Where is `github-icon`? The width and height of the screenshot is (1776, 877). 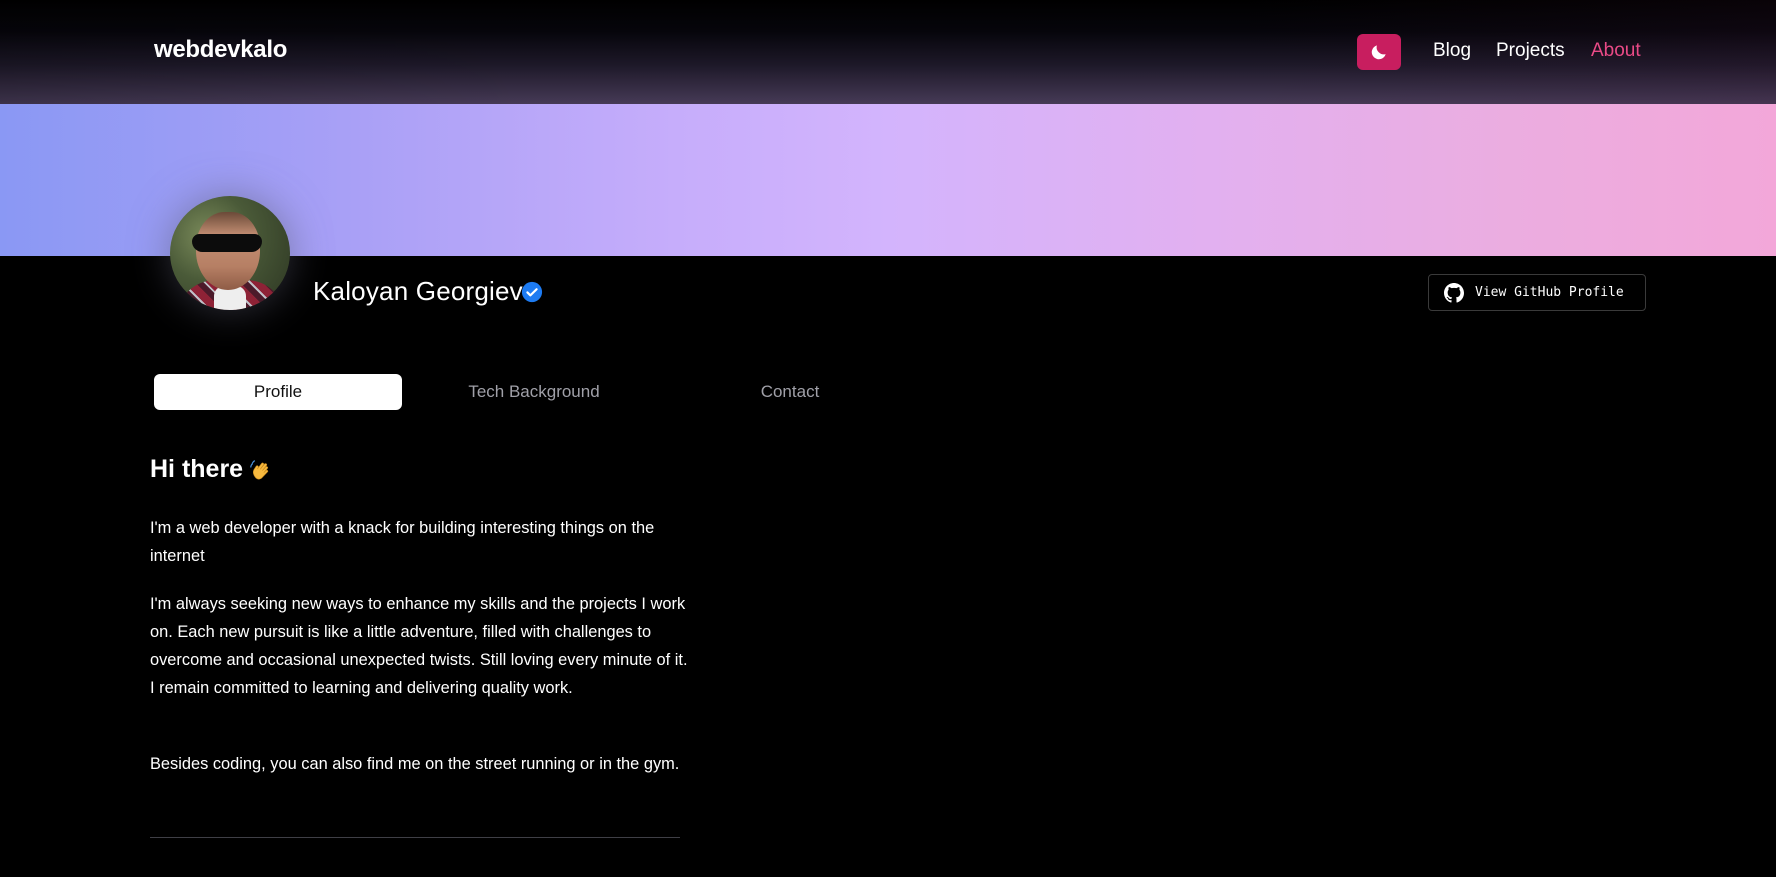 github-icon is located at coordinates (1454, 292).